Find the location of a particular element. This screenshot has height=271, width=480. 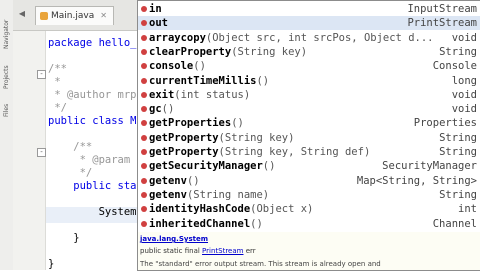

code-token: public class M is located at coordinates (92, 121).